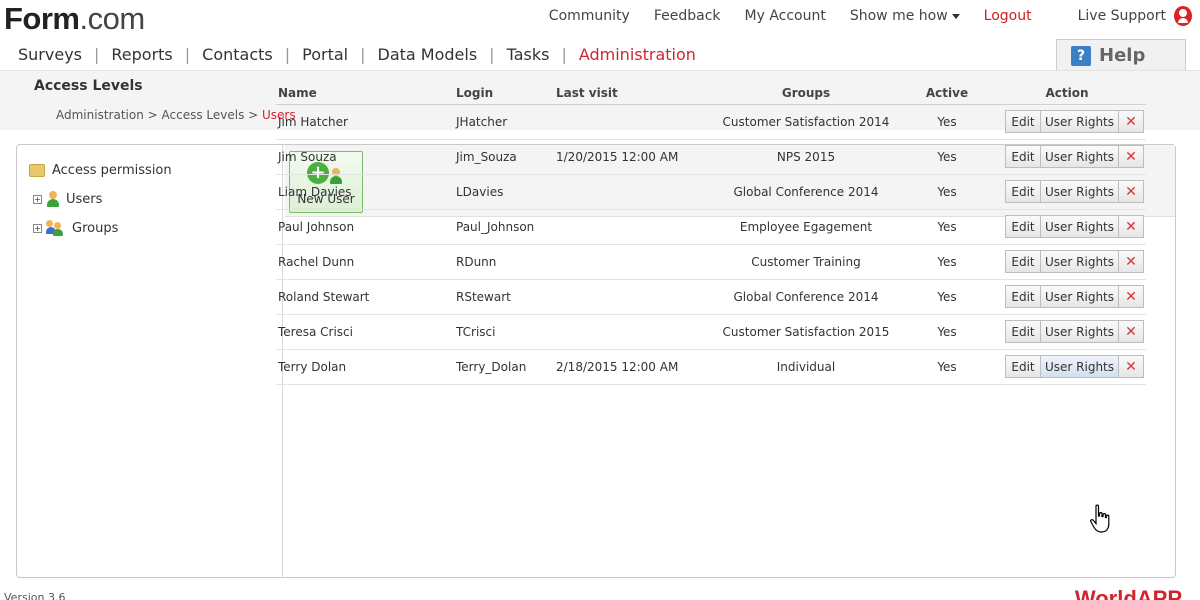 This screenshot has width=1200, height=600. I want to click on tree-node-label: Users, so click(84, 199).